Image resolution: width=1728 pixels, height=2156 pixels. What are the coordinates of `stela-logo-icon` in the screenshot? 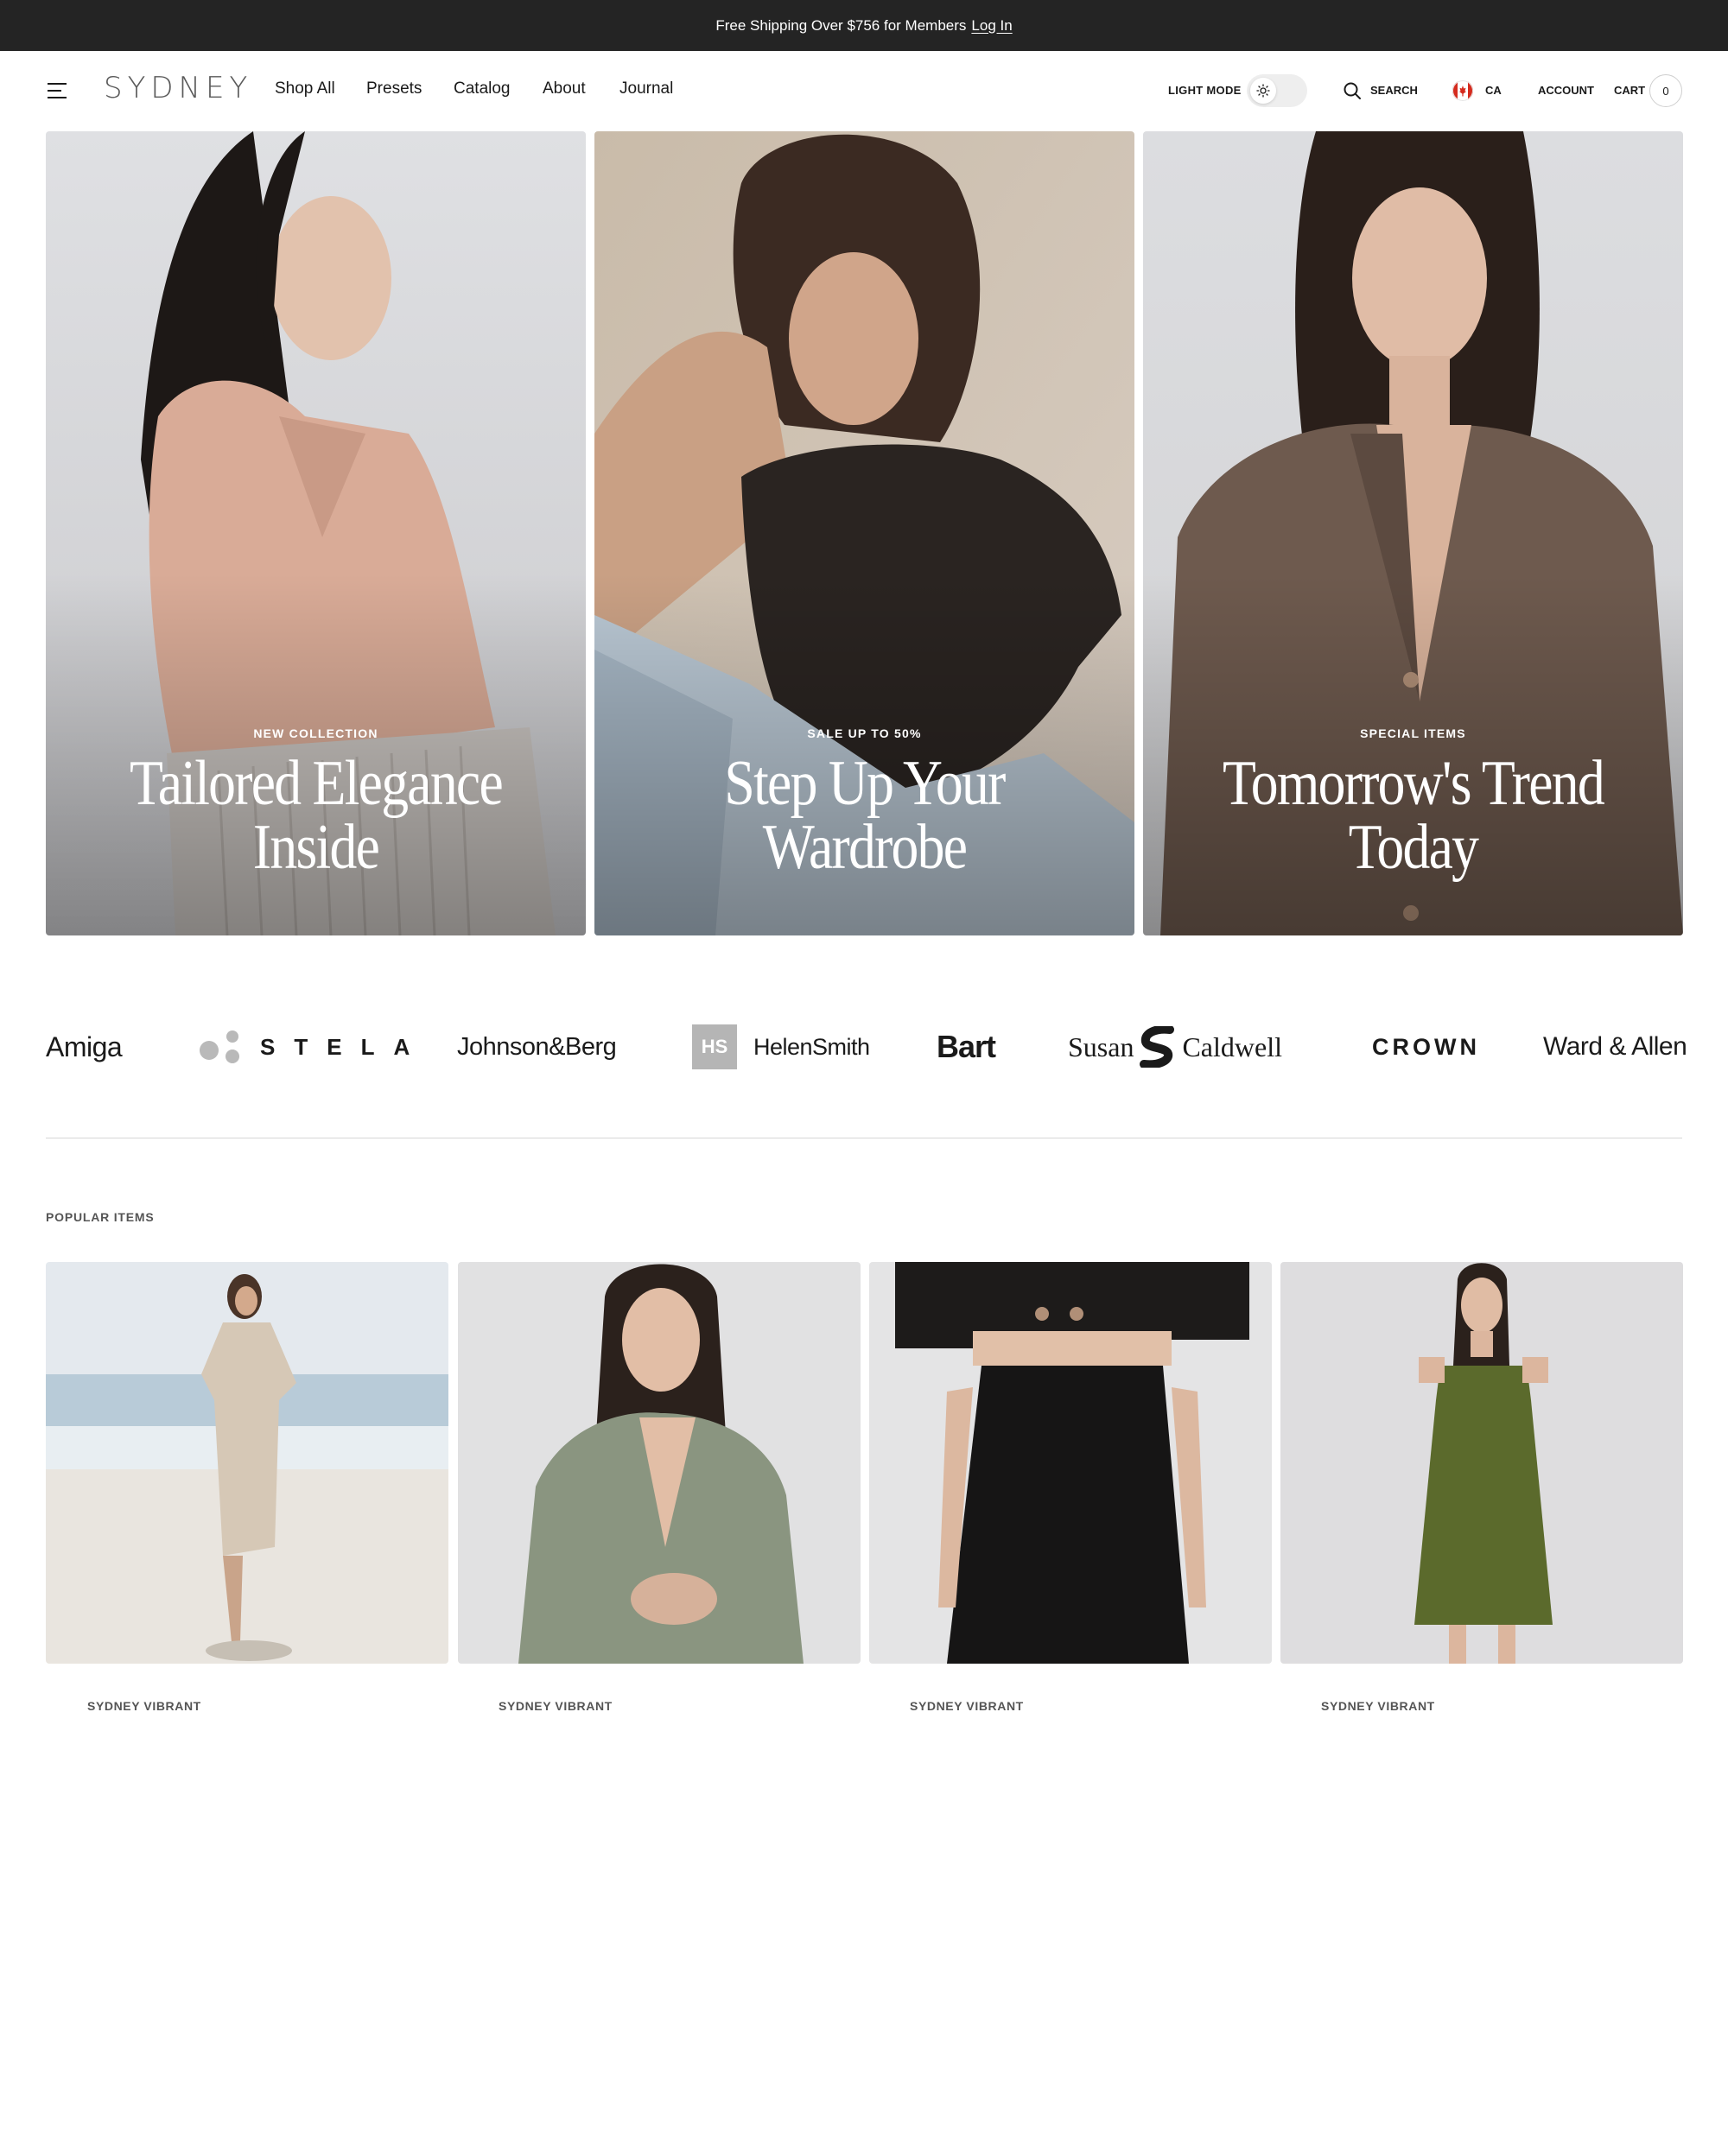 It's located at (219, 1046).